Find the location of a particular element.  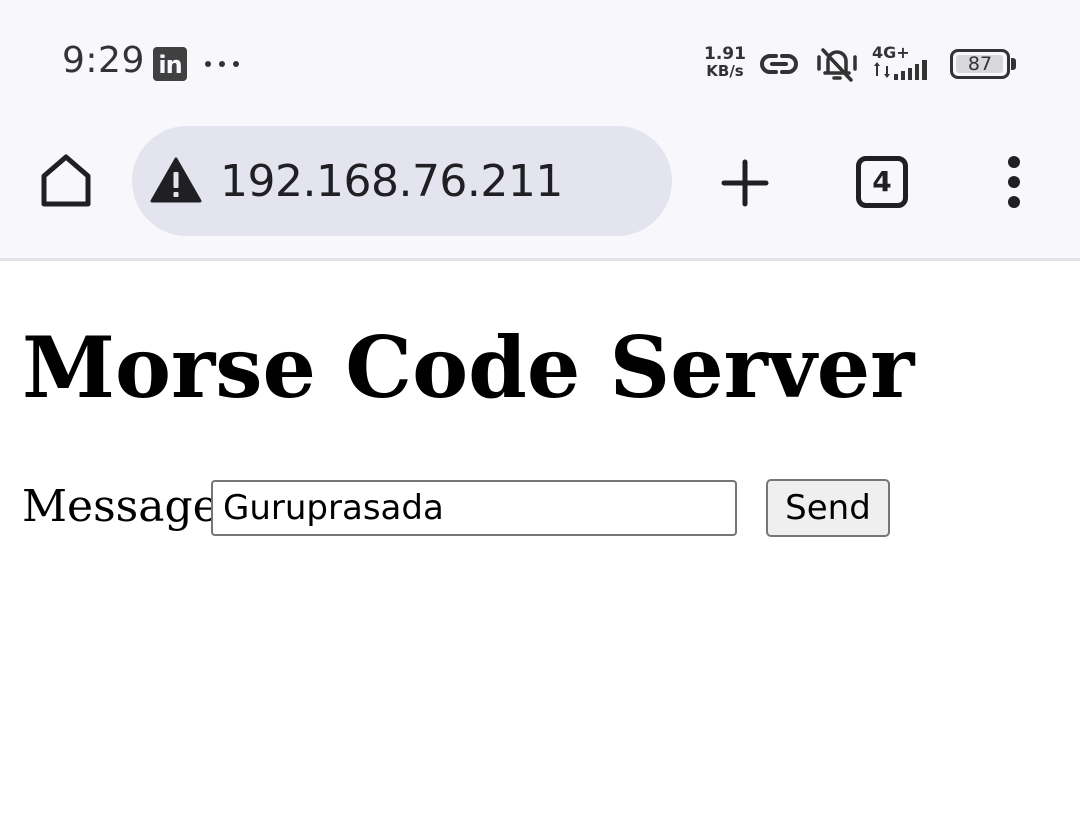

kebab-menu-button is located at coordinates (1014, 182).